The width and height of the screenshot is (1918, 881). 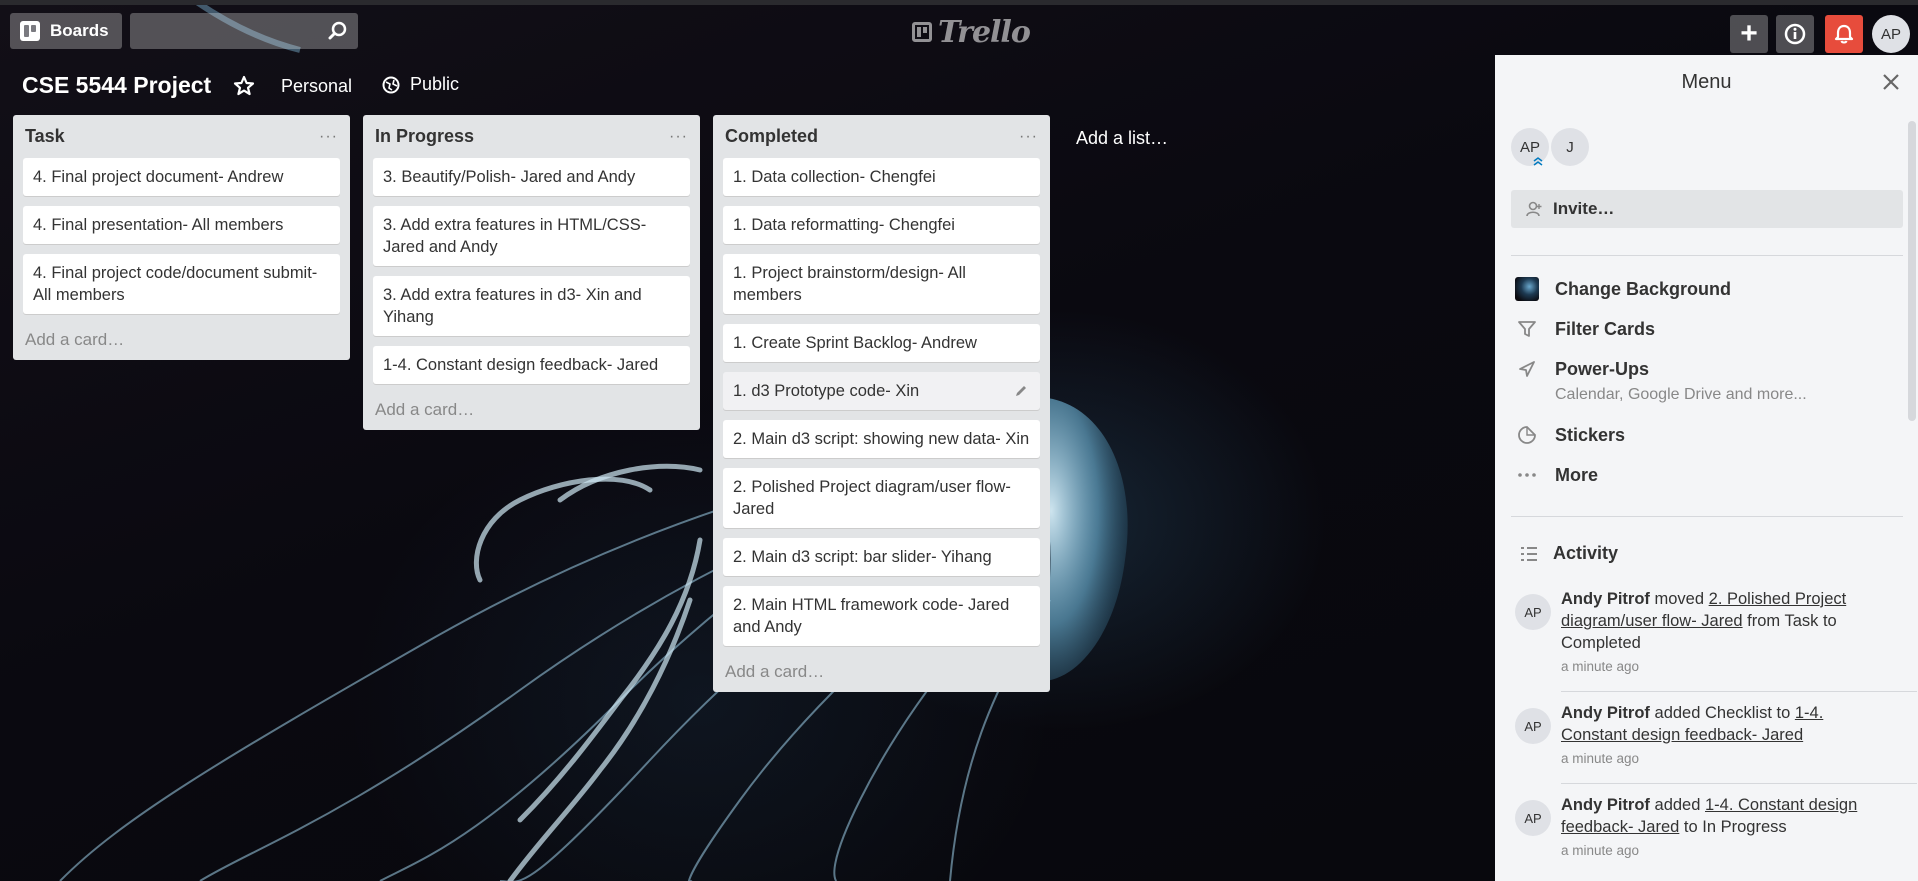 What do you see at coordinates (1570, 147) in the screenshot?
I see `member-avatar: J` at bounding box center [1570, 147].